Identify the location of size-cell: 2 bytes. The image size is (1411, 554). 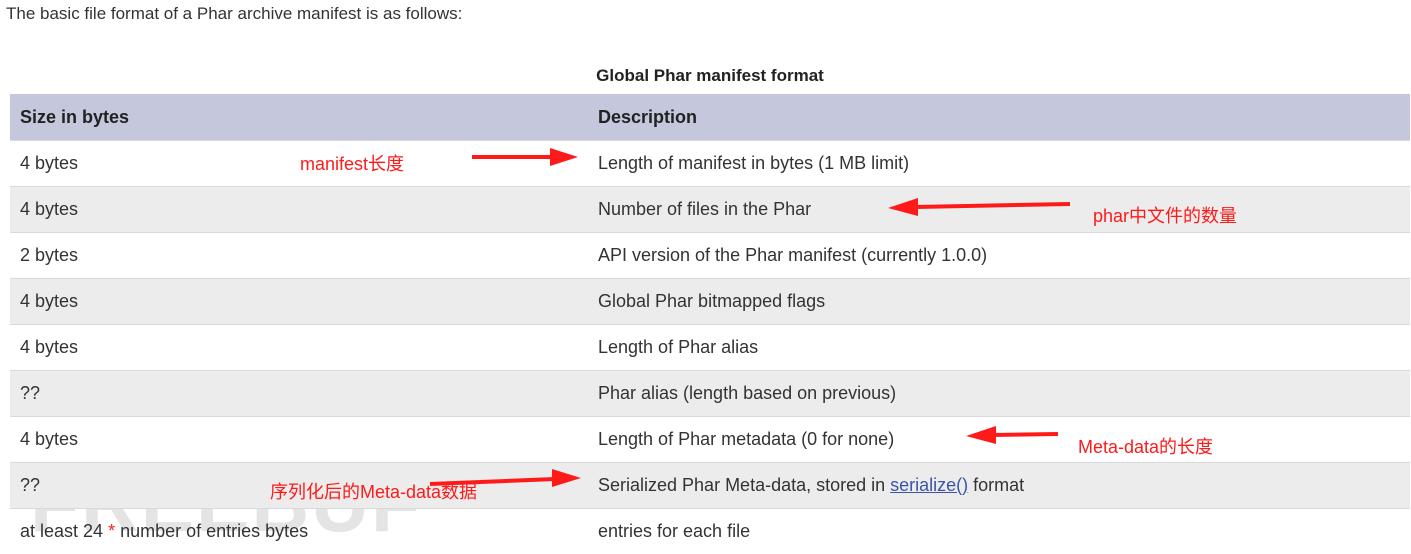
(299, 256).